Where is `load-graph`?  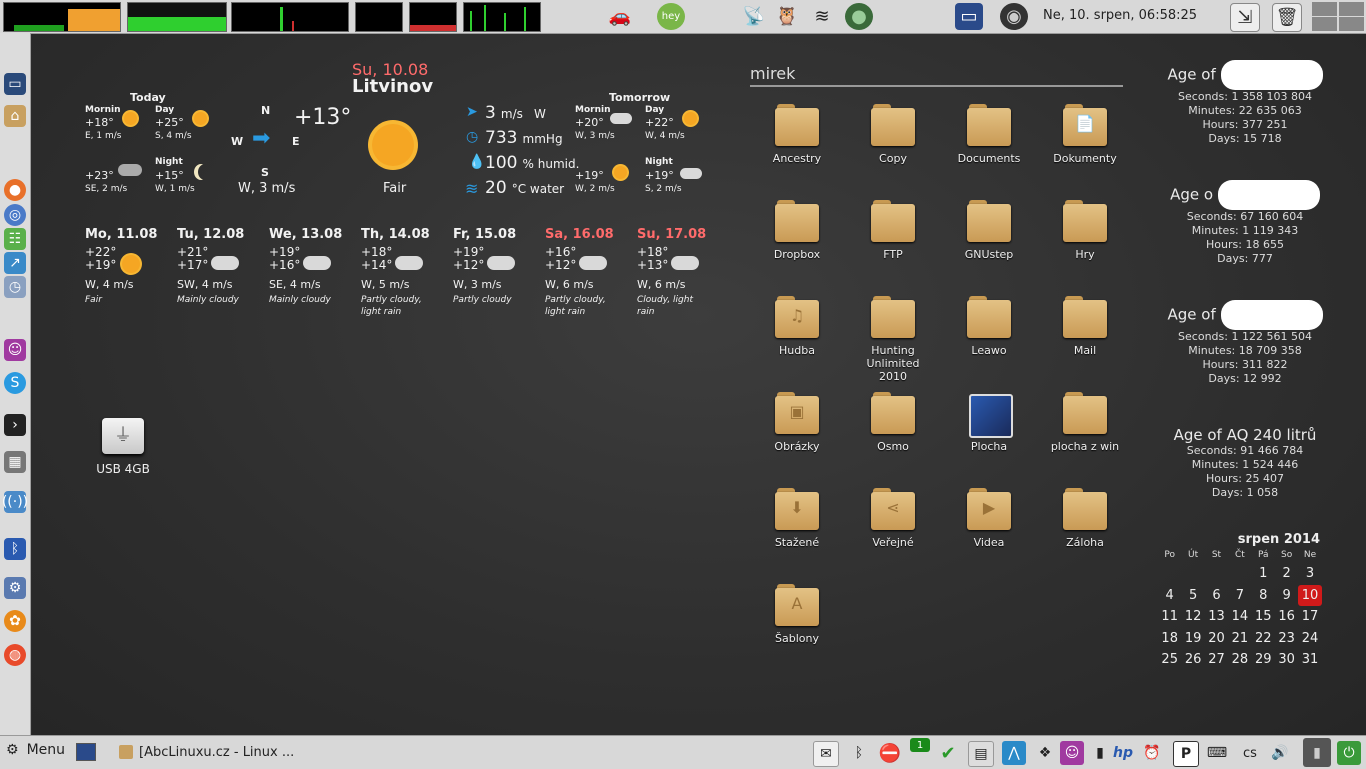
load-graph is located at coordinates (502, 17).